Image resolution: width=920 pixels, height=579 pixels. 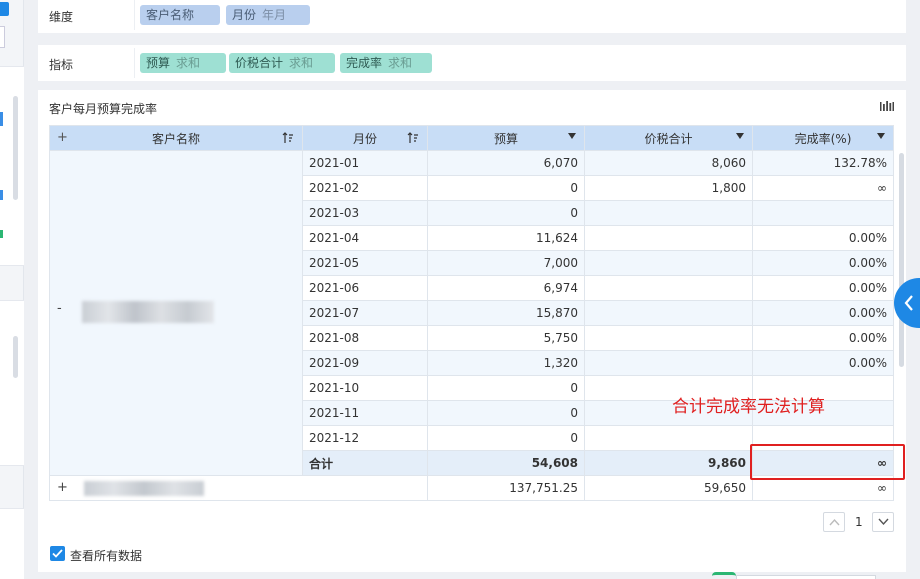 What do you see at coordinates (61, 17) in the screenshot?
I see `dimension-label: 维度` at bounding box center [61, 17].